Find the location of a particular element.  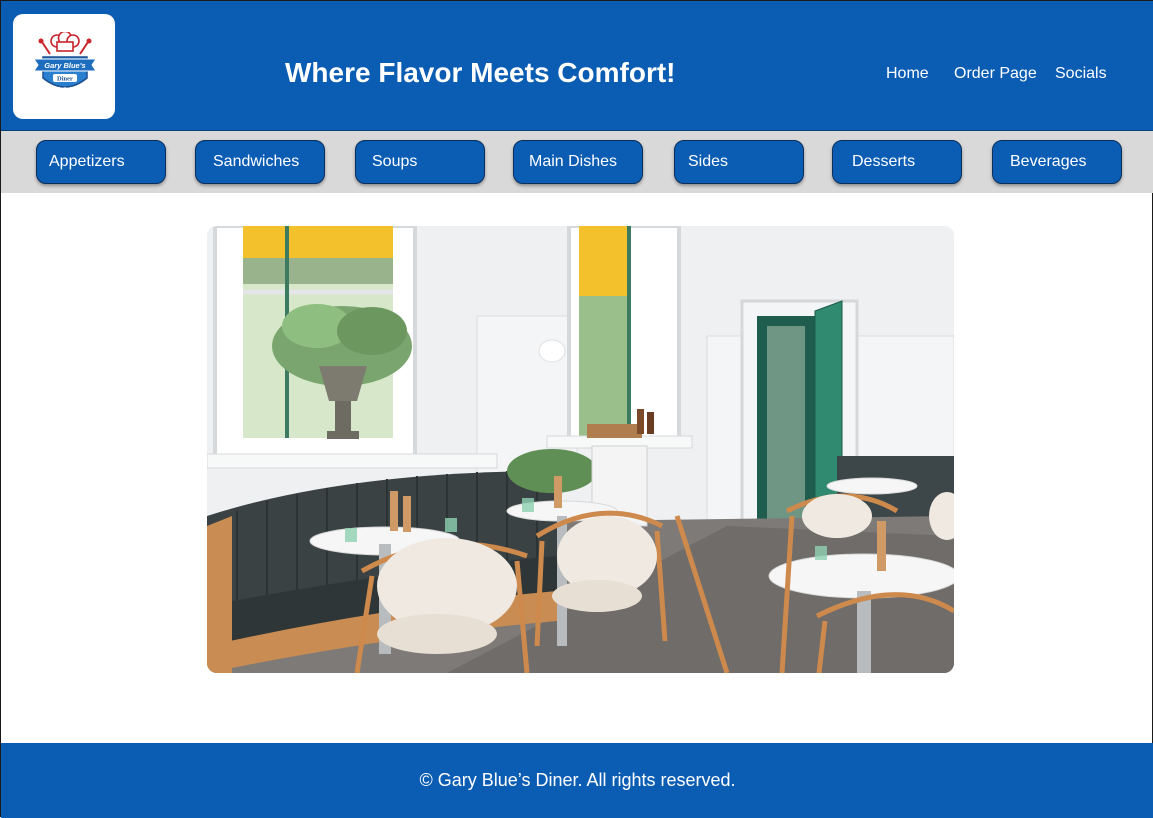

category-label: Sandwiches is located at coordinates (256, 161).